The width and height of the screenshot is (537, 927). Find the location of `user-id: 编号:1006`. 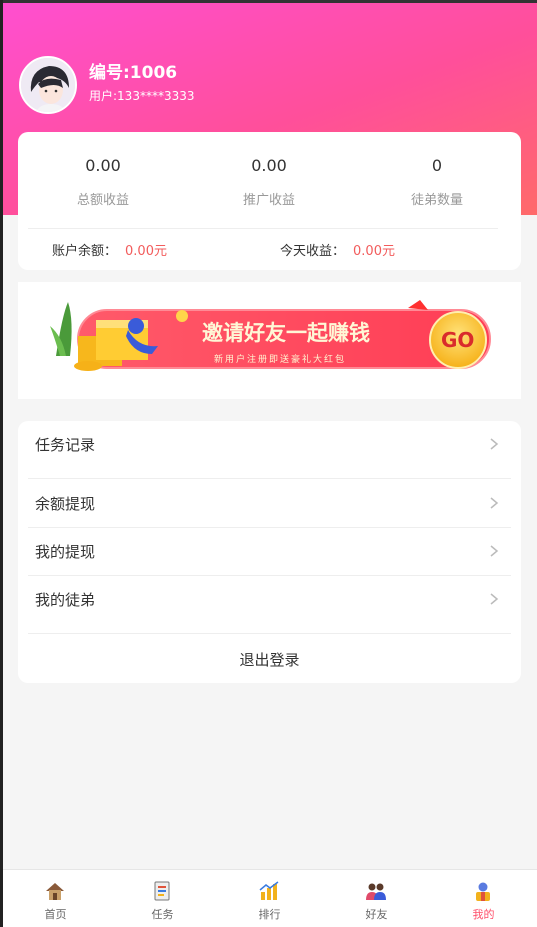

user-id: 编号:1006 is located at coordinates (133, 73).